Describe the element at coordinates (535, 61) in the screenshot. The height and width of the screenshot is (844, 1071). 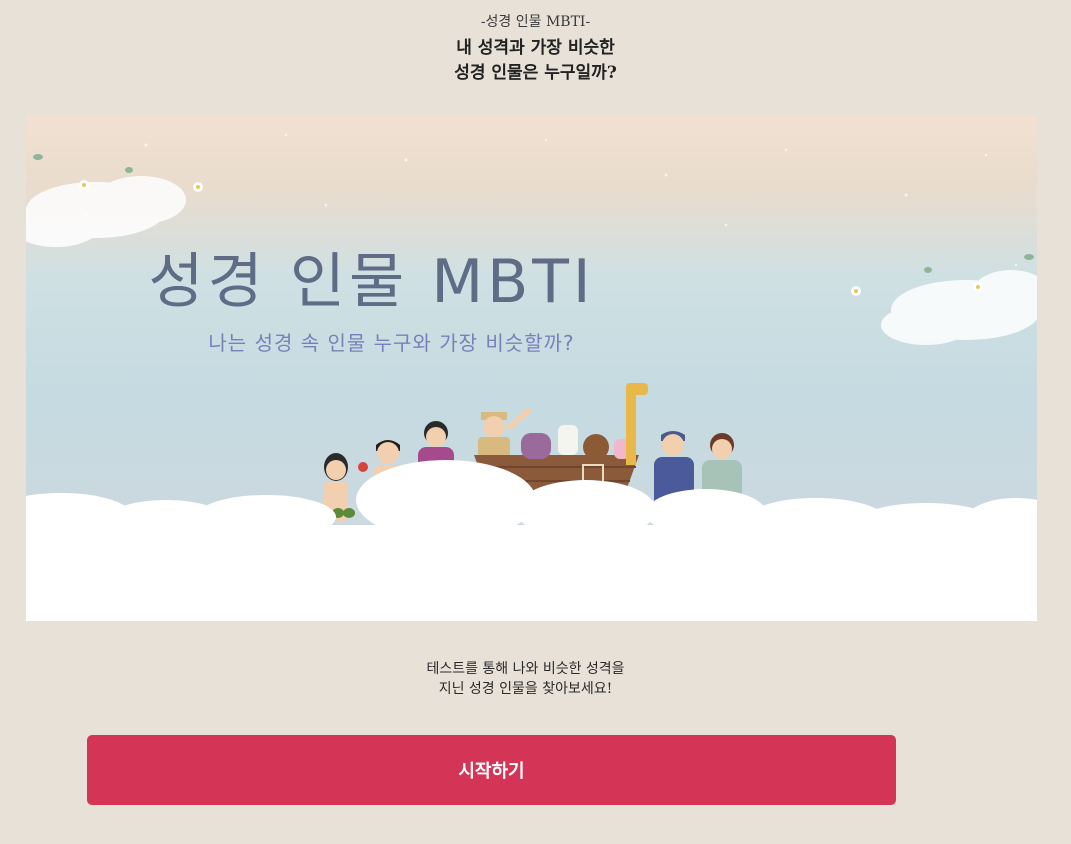
I see `page-title: 내 성격과 가장 비슷한 성경 인물은 누구일까?` at that location.